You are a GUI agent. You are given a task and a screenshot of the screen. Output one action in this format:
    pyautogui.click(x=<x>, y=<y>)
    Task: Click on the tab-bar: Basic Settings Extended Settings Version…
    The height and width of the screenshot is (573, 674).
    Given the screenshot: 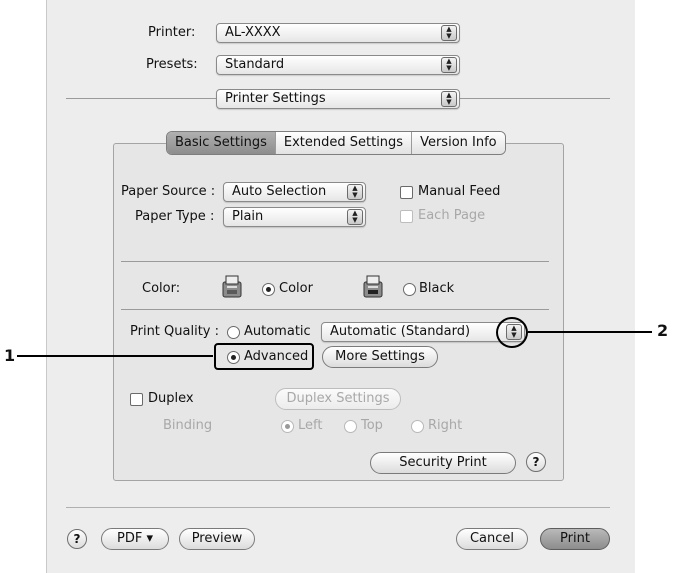 What is the action you would take?
    pyautogui.click(x=336, y=143)
    